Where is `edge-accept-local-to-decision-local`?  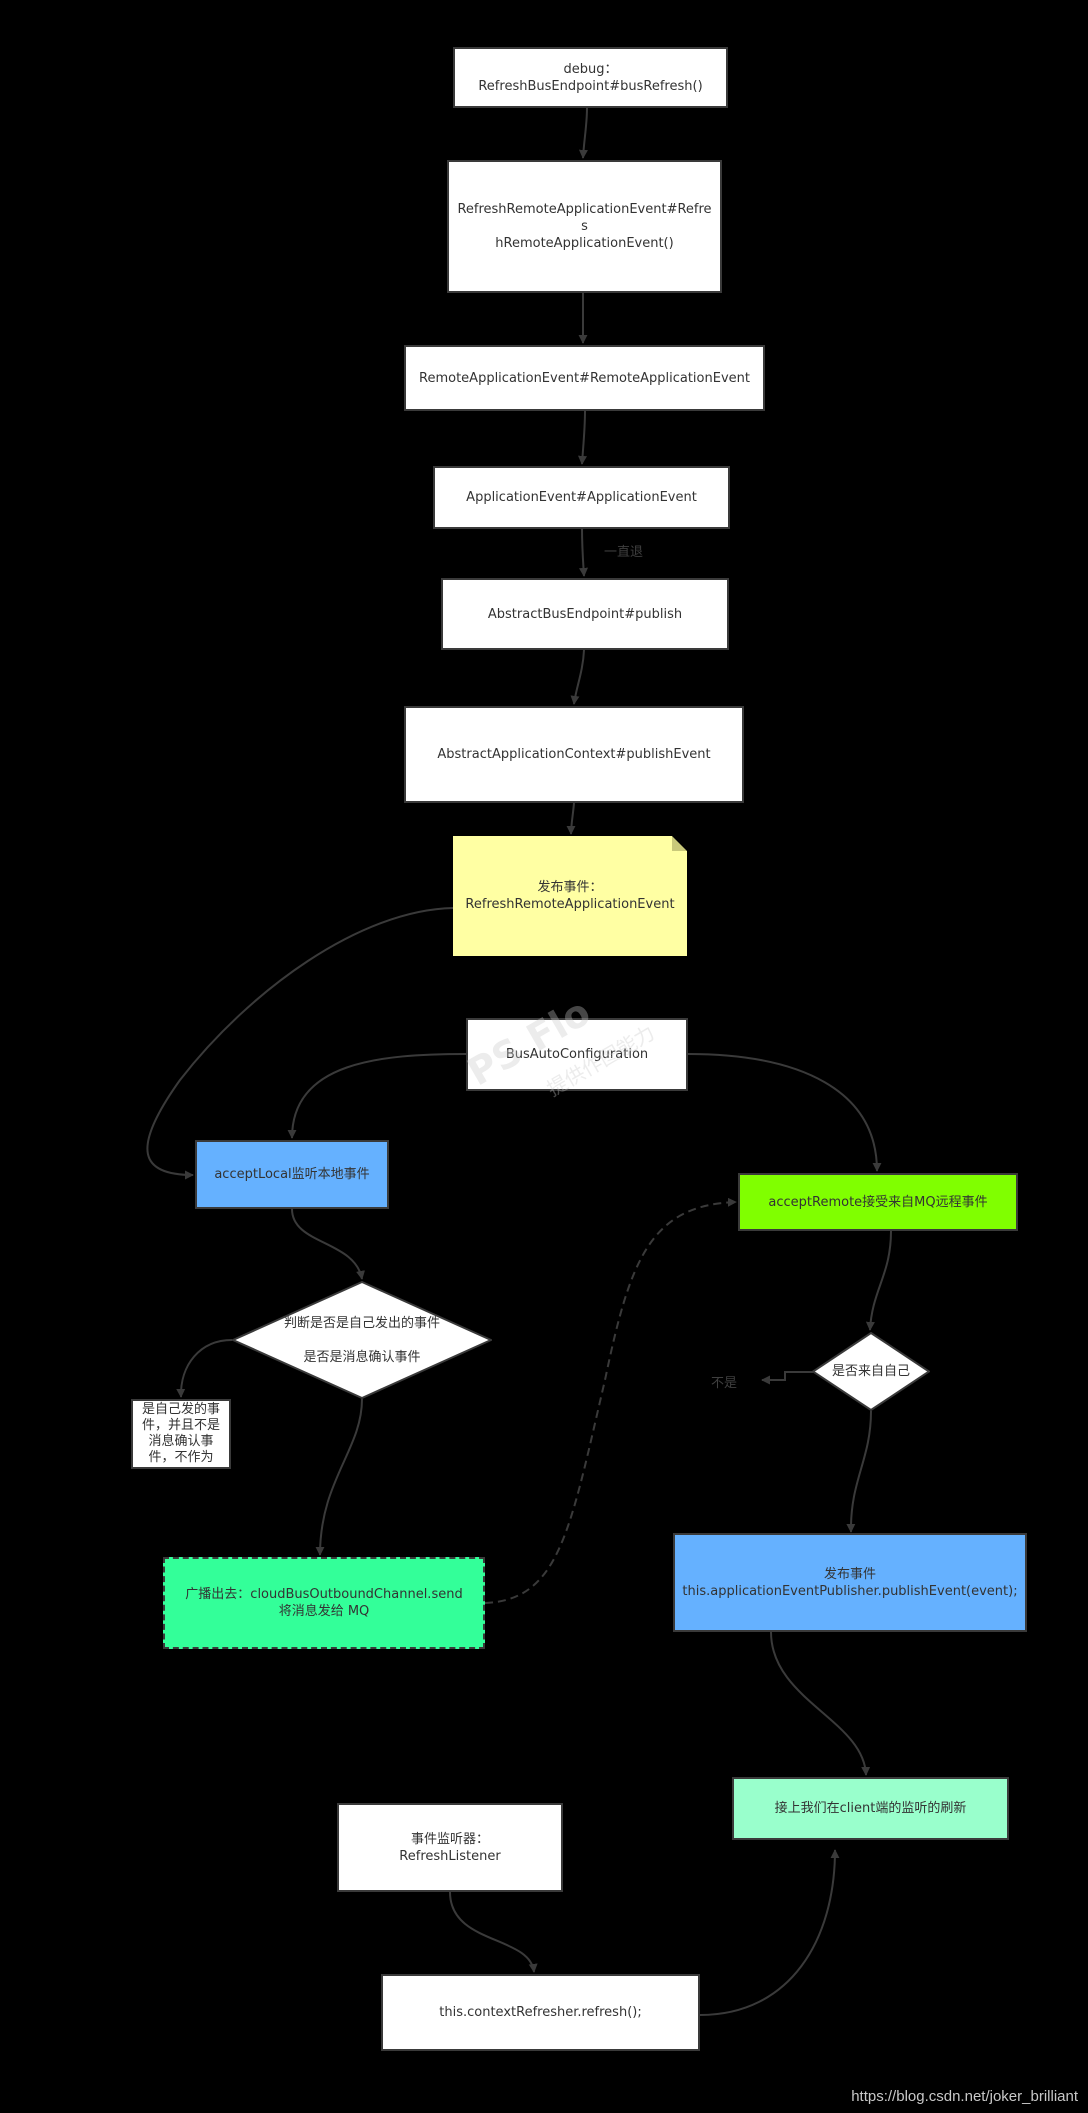 edge-accept-local-to-decision-local is located at coordinates (328, 1244).